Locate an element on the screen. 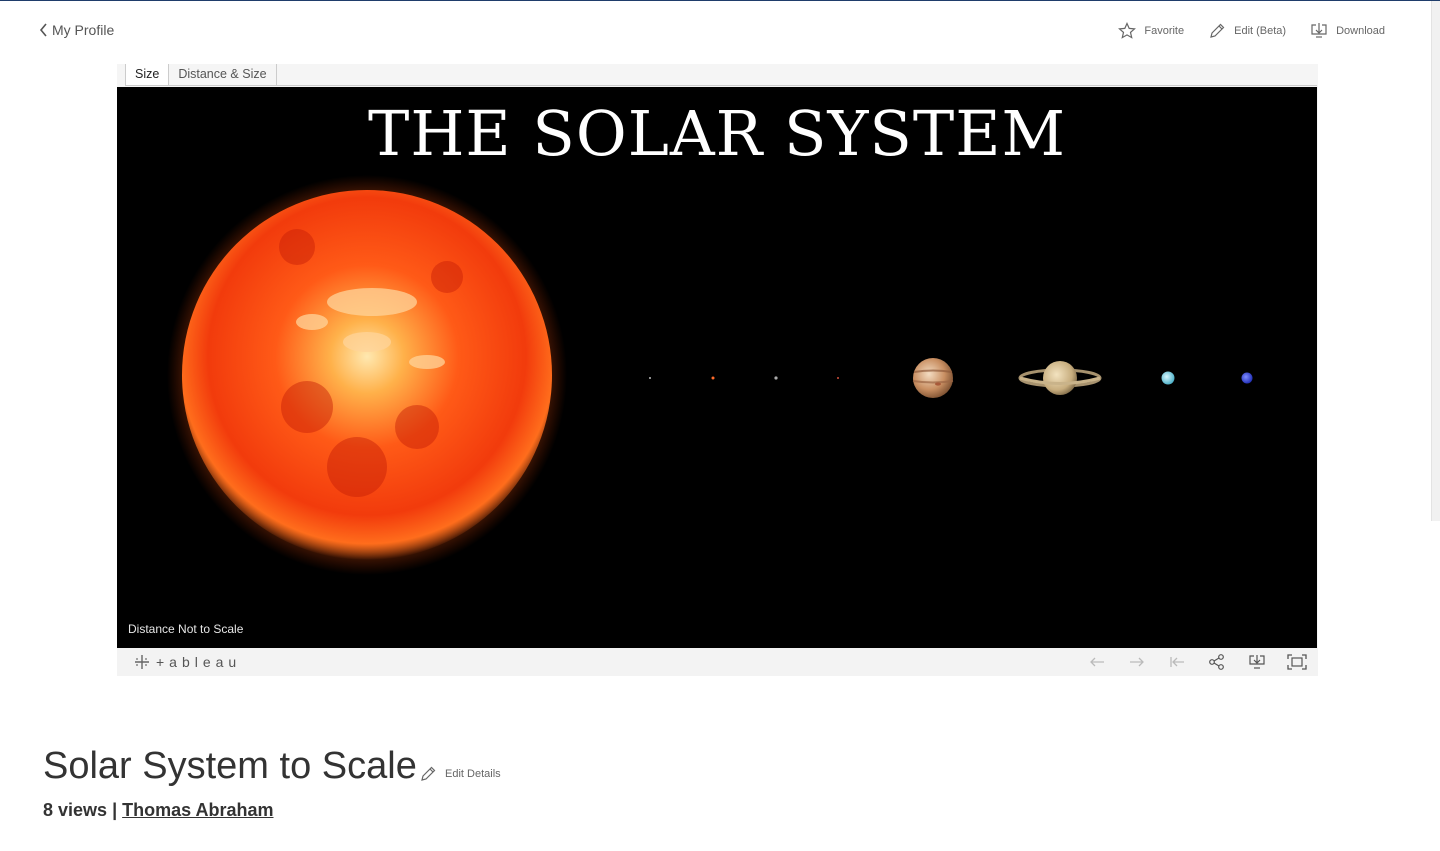 This screenshot has height=851, width=1440. workbook-meta: 8 views | Thomas Abraham is located at coordinates (158, 810).